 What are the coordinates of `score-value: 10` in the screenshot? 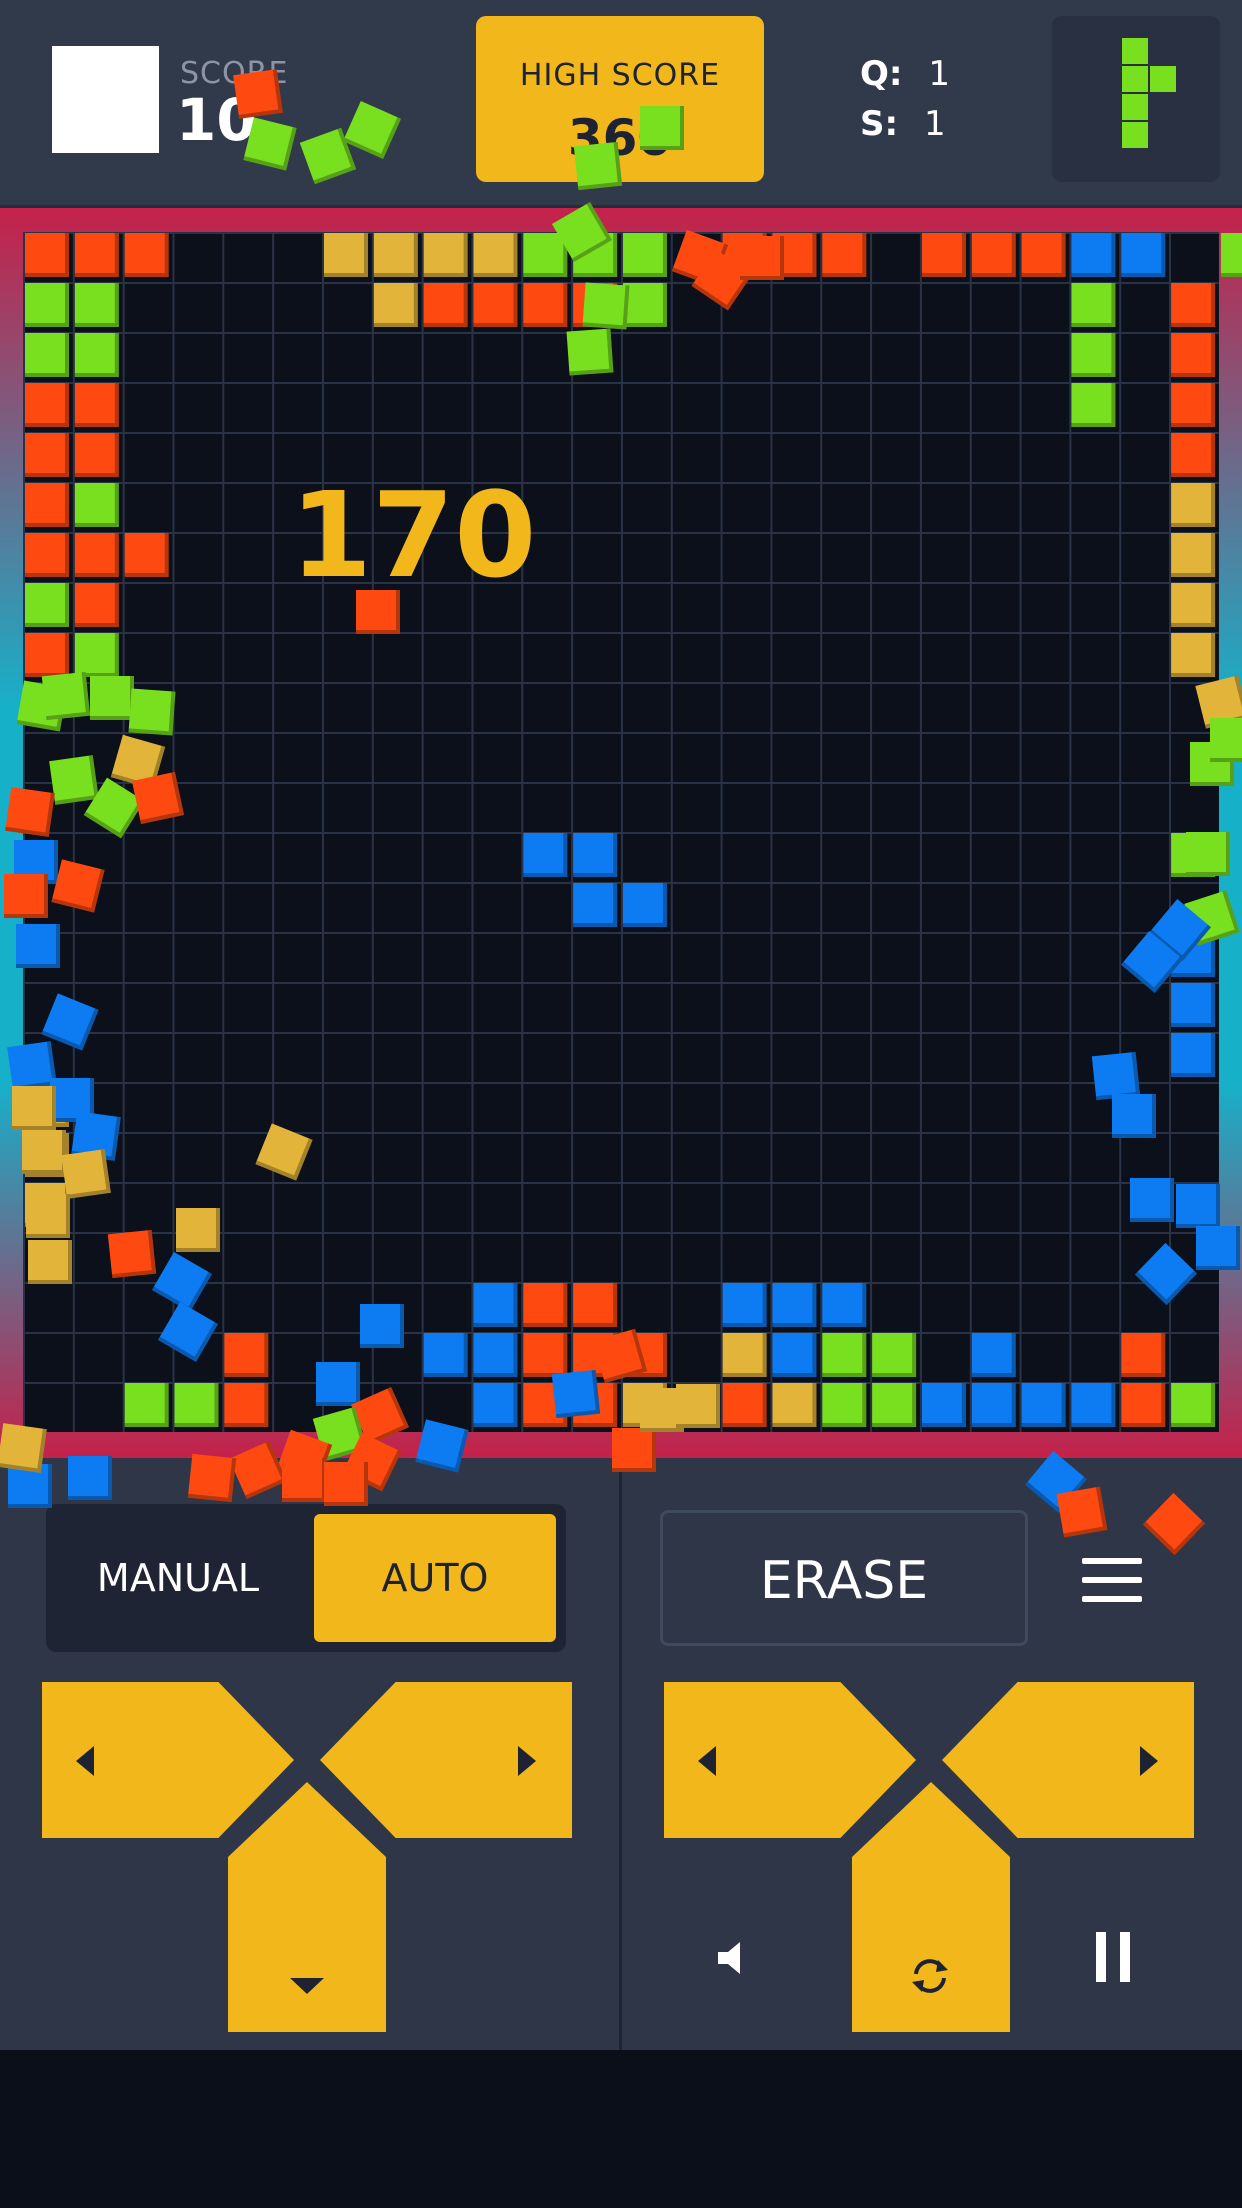 It's located at (216, 120).